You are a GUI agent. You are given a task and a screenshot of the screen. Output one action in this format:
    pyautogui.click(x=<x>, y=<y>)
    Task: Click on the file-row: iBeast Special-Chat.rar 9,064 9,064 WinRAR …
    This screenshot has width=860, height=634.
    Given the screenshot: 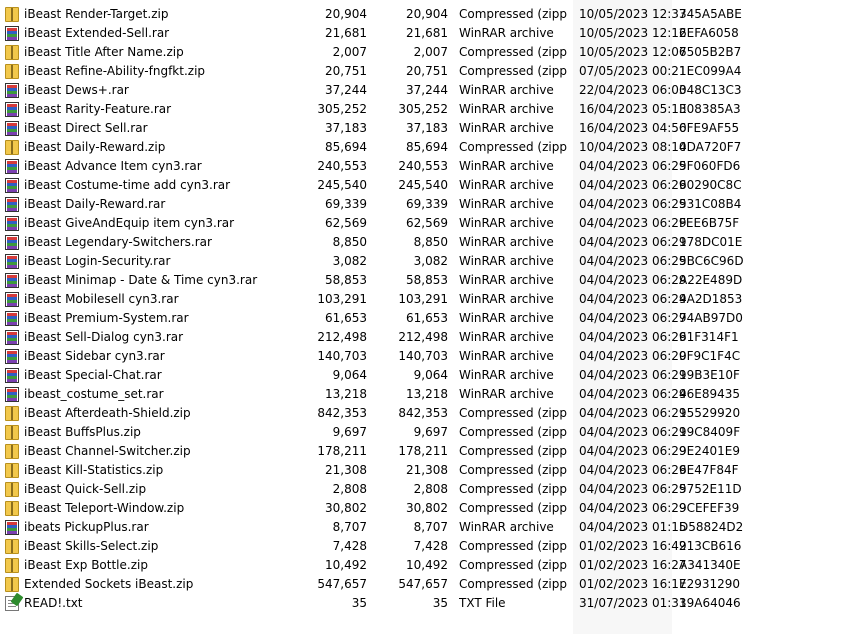 What is the action you would take?
    pyautogui.click(x=430, y=375)
    